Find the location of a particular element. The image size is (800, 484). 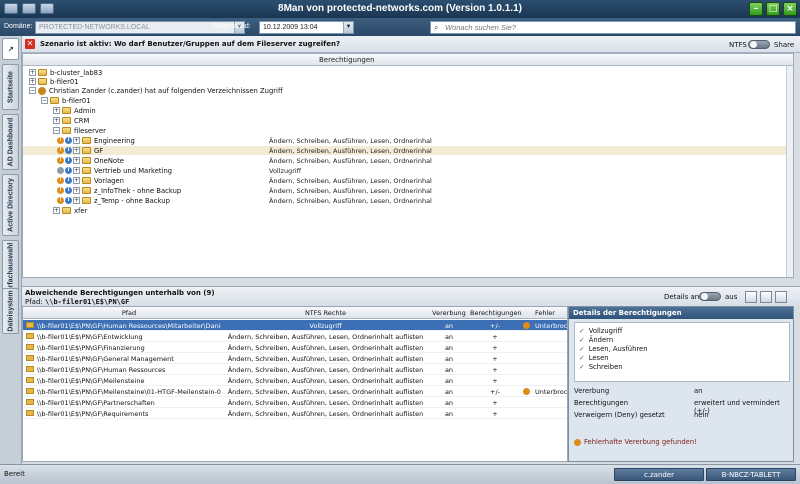

permission-item: ✓ Lesen is located at coordinates (594, 358).